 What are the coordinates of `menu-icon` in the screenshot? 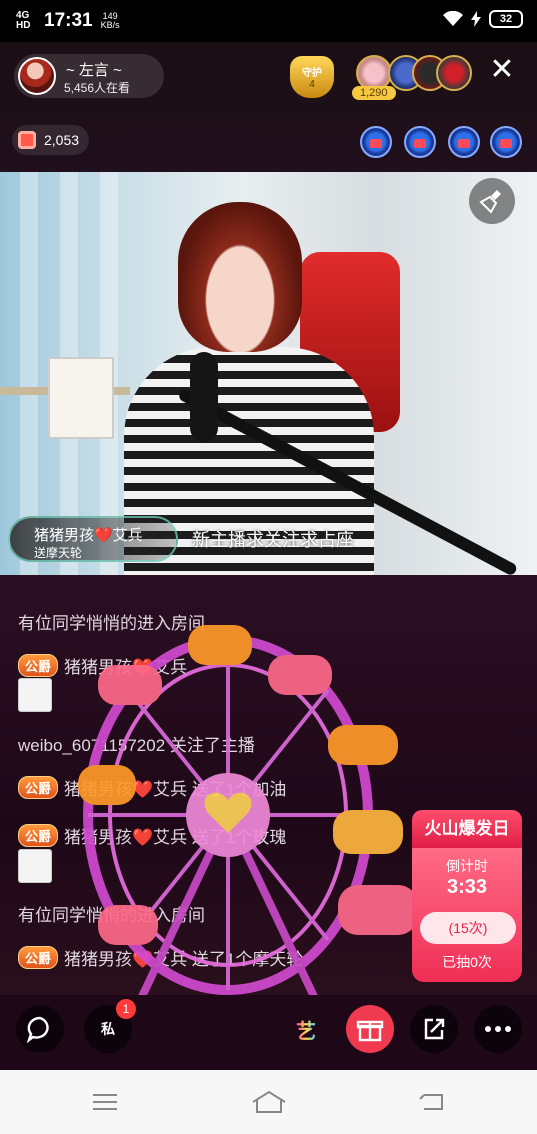 It's located at (105, 1102).